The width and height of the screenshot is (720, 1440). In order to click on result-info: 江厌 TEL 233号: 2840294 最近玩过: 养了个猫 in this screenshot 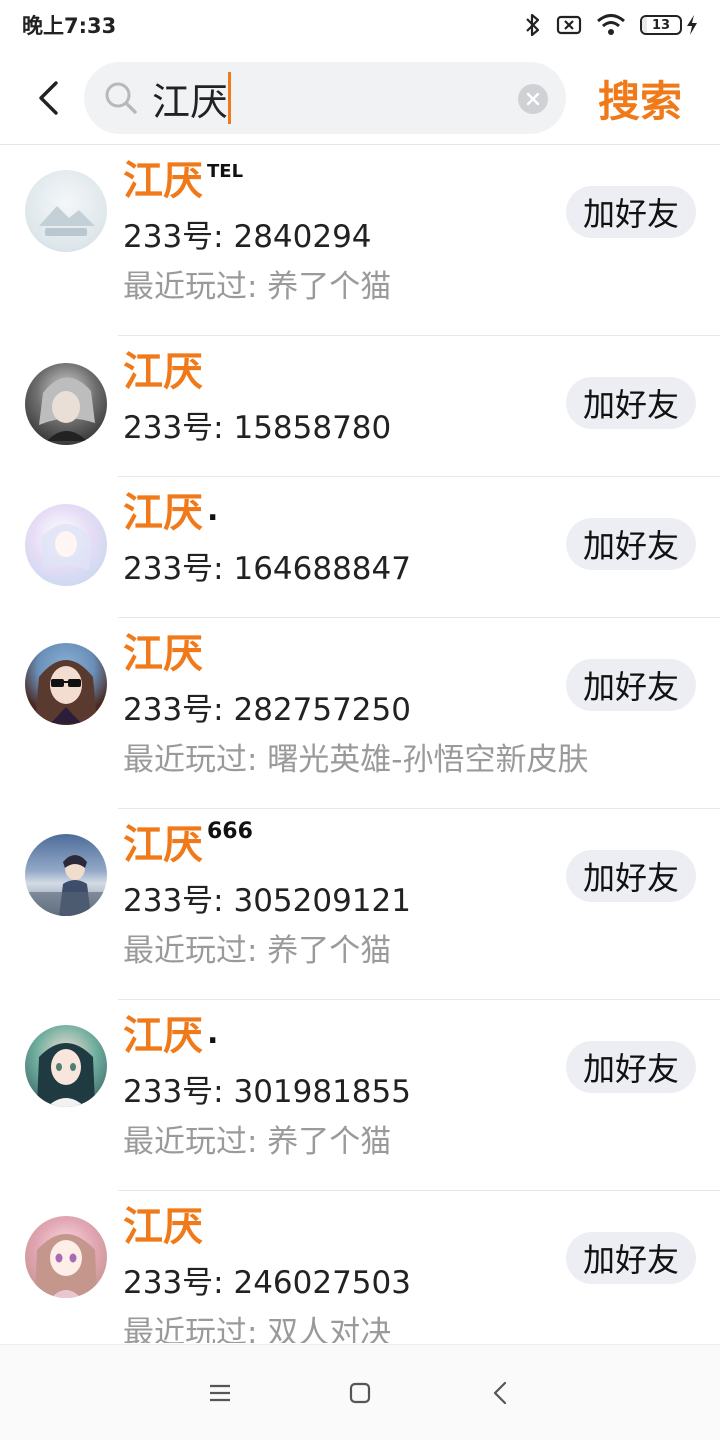, I will do `click(257, 229)`.